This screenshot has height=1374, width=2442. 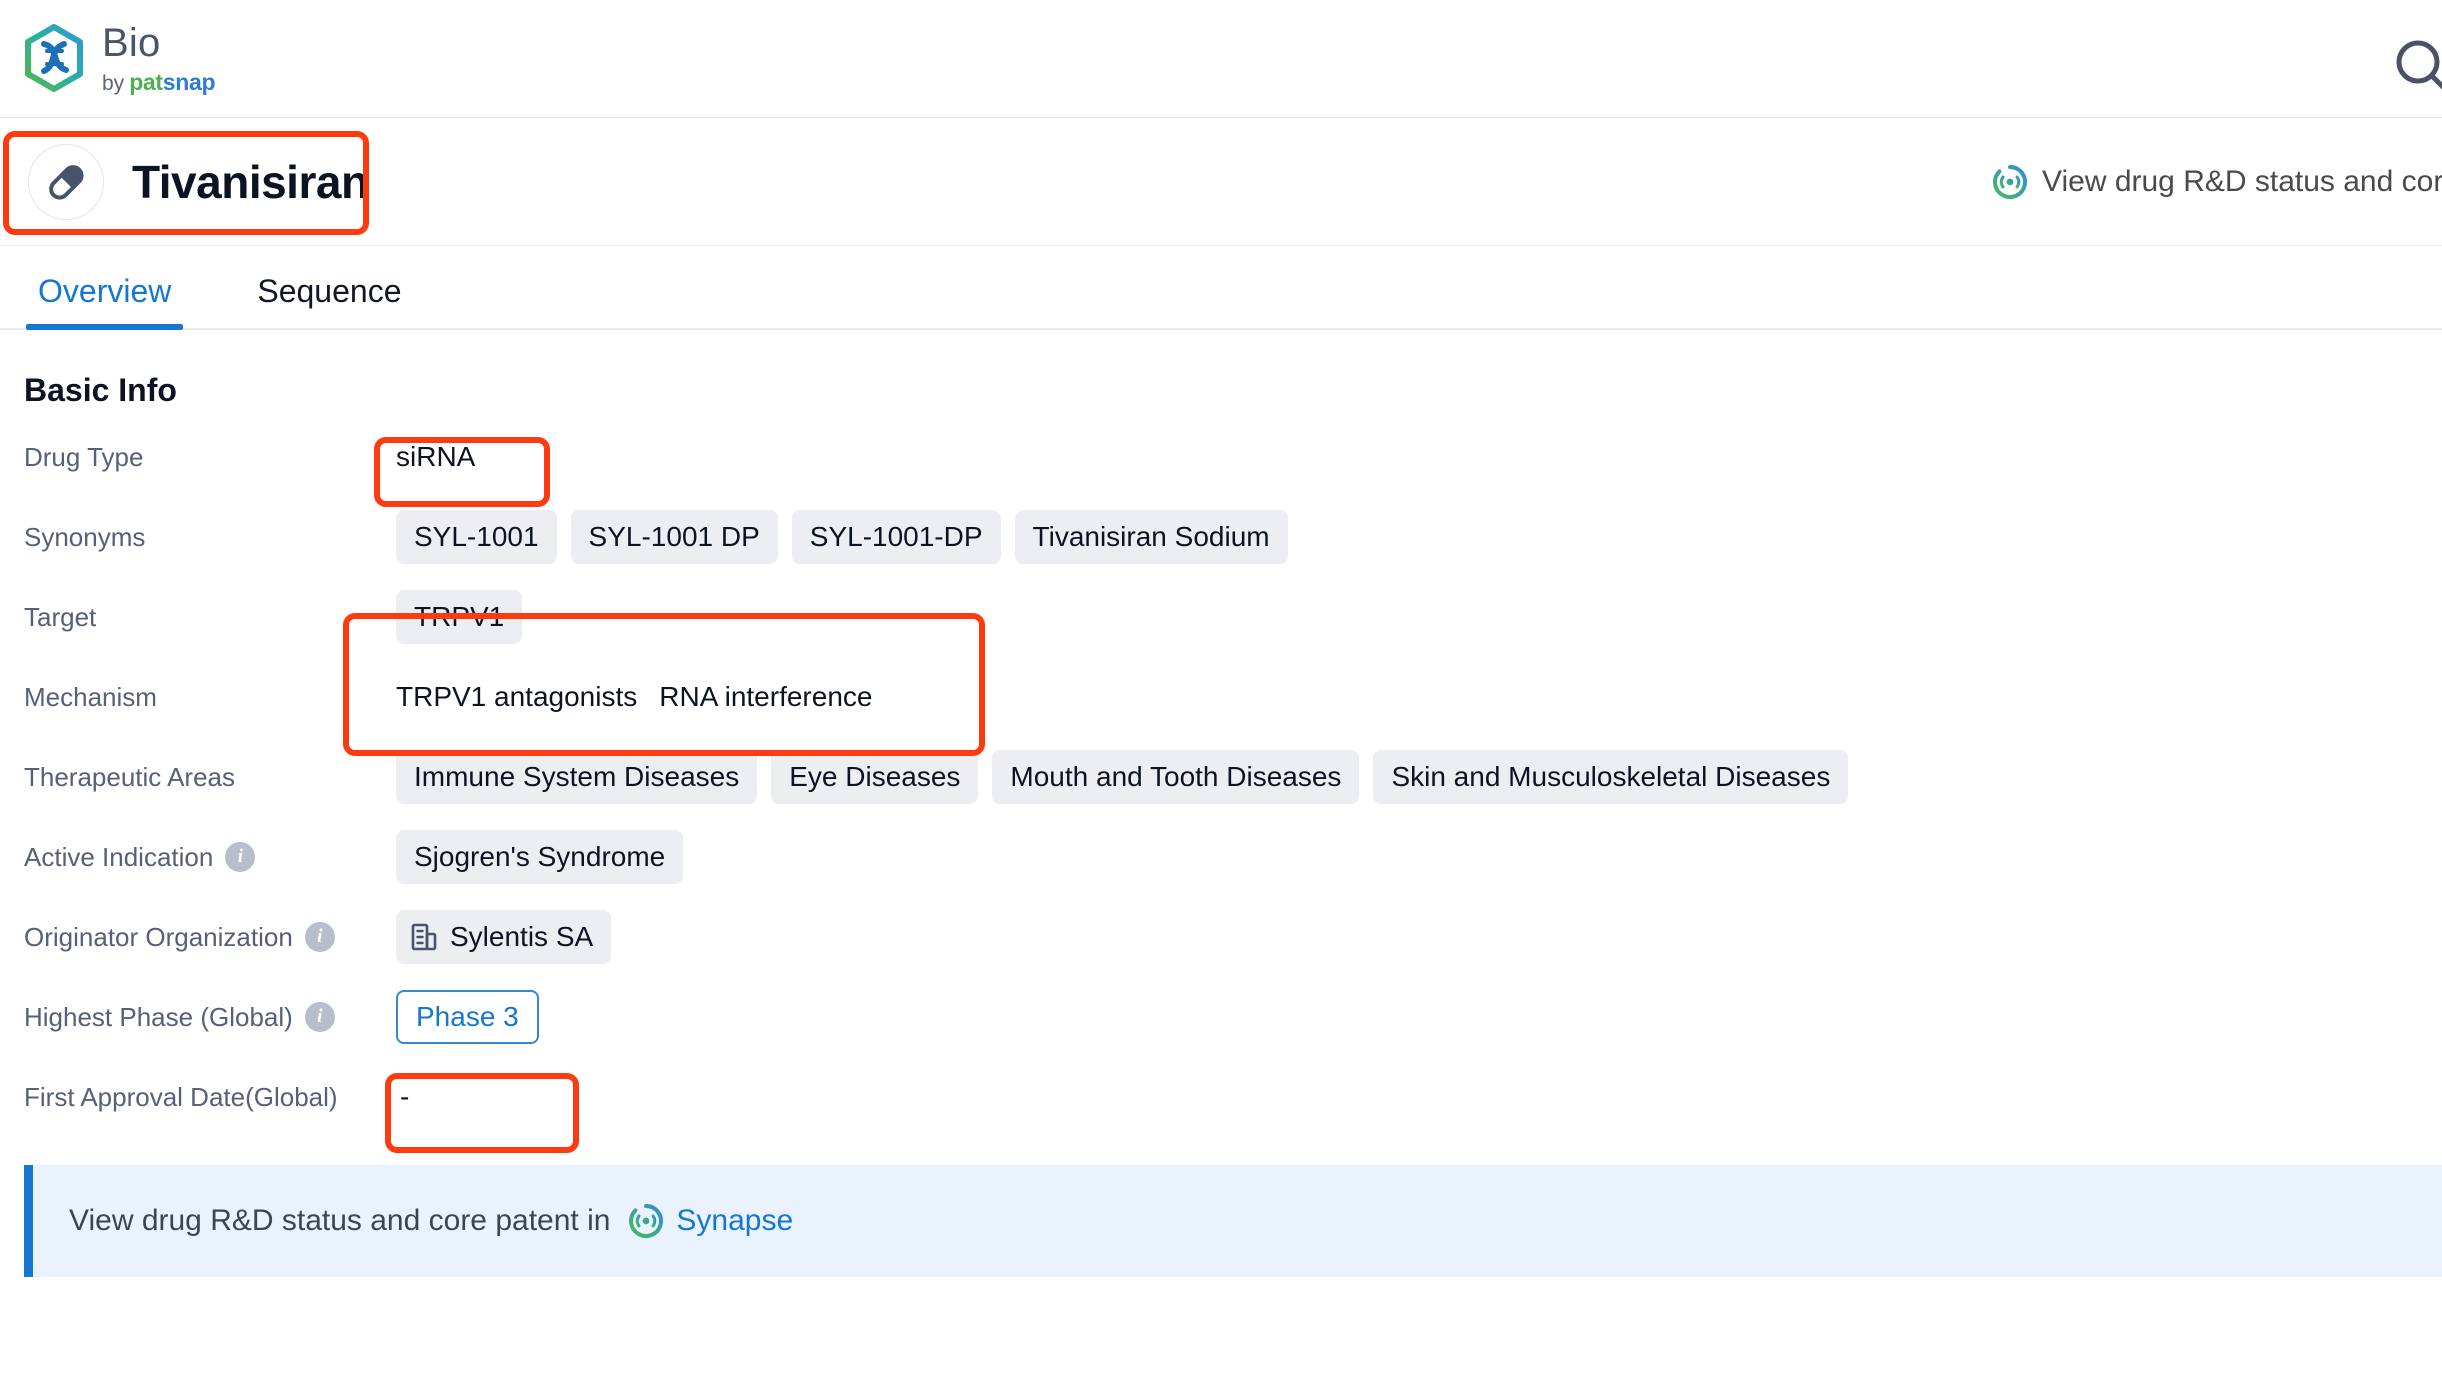 I want to click on field-label-active-indication: Active Indication i, so click(x=210, y=857).